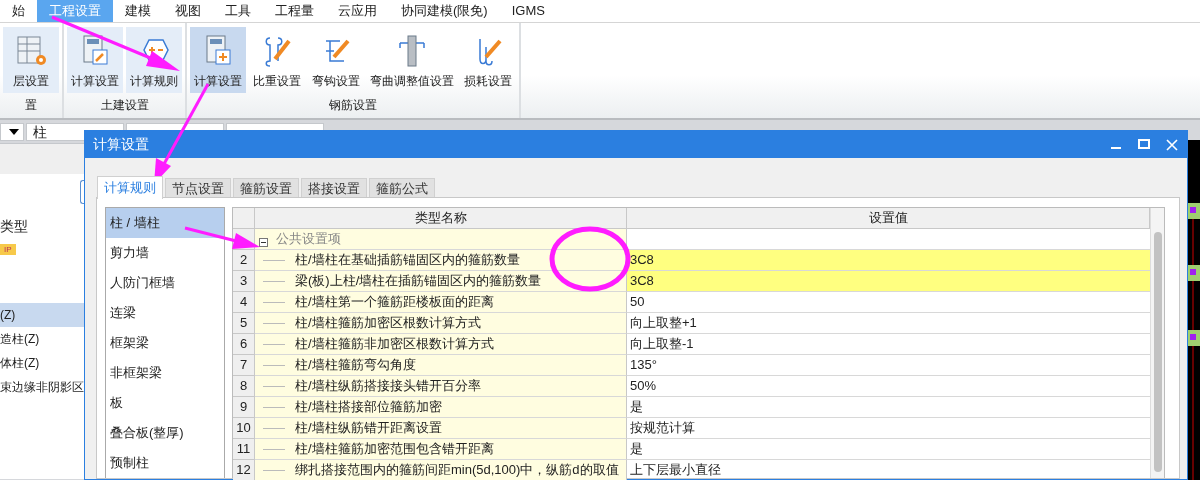 Image resolution: width=1200 pixels, height=480 pixels. Describe the element at coordinates (8, 249) in the screenshot. I see `tag: IP` at that location.